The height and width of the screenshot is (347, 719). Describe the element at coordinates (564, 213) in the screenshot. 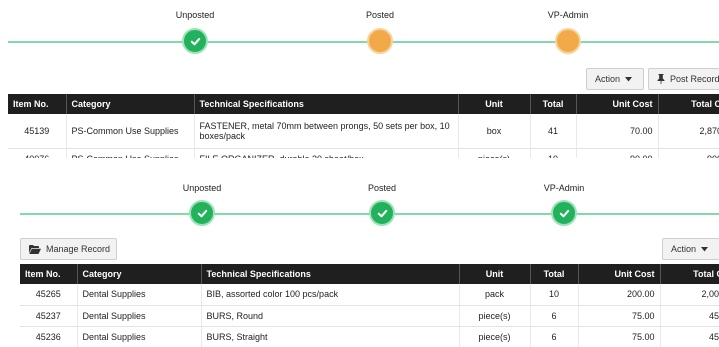

I see `step-vp-admin-check-icon` at that location.